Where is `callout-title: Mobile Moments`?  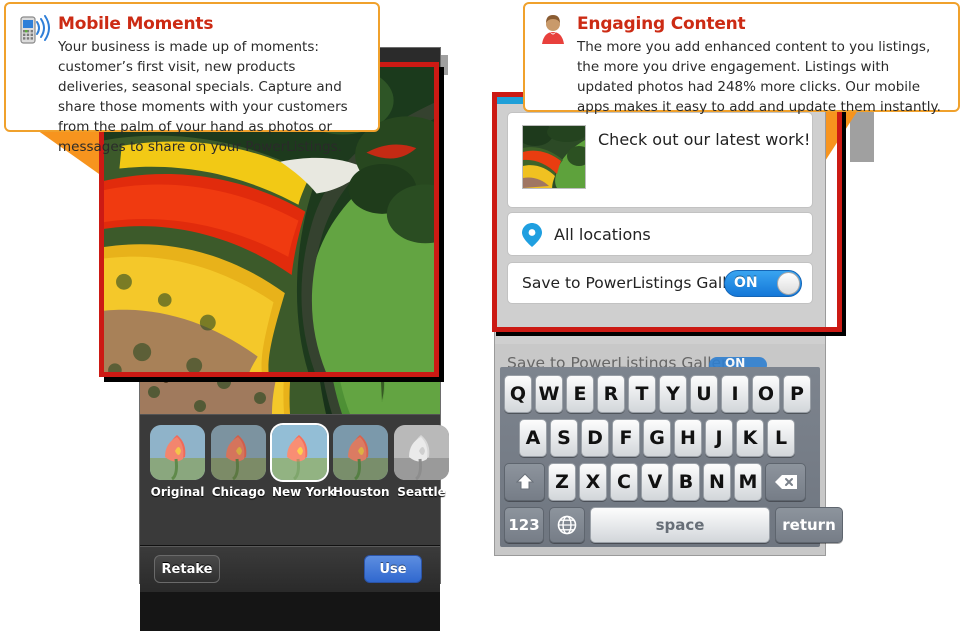 callout-title: Mobile Moments is located at coordinates (136, 24).